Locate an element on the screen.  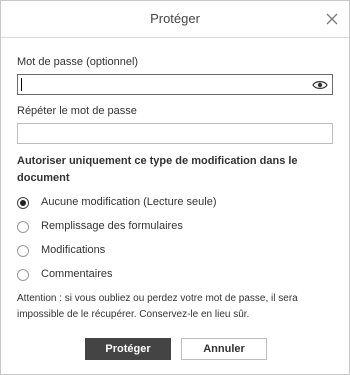
text-caret is located at coordinates (21, 84).